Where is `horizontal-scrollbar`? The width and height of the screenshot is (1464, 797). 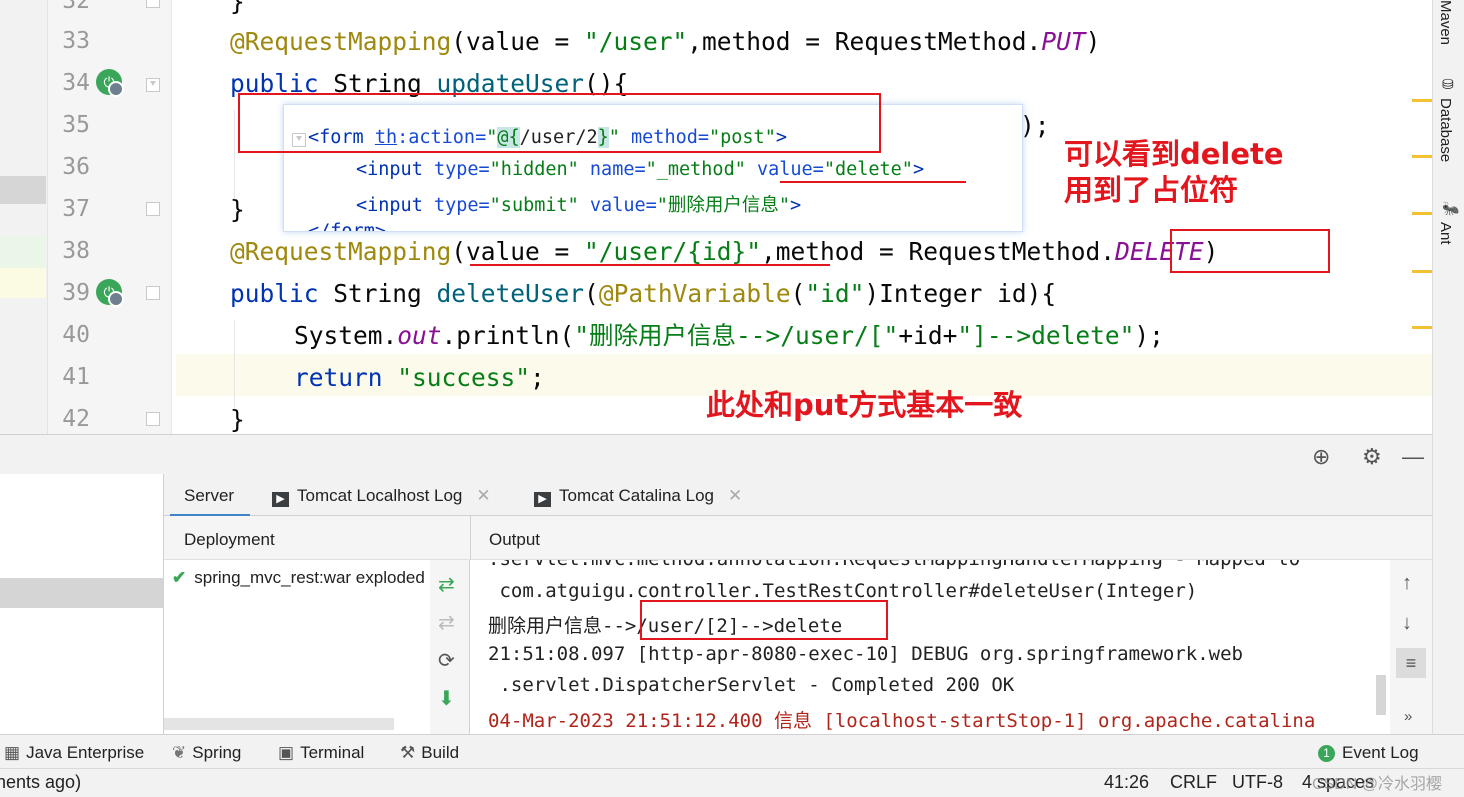
horizontal-scrollbar is located at coordinates (279, 724).